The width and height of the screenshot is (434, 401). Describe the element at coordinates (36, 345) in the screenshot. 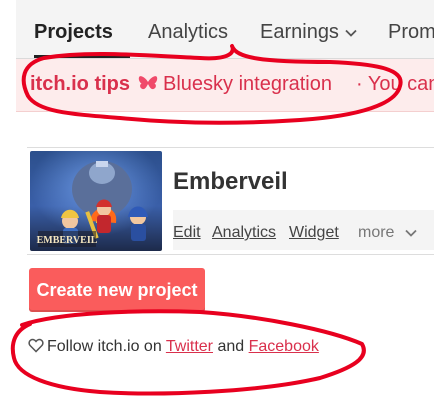

I see `heart-icon` at that location.